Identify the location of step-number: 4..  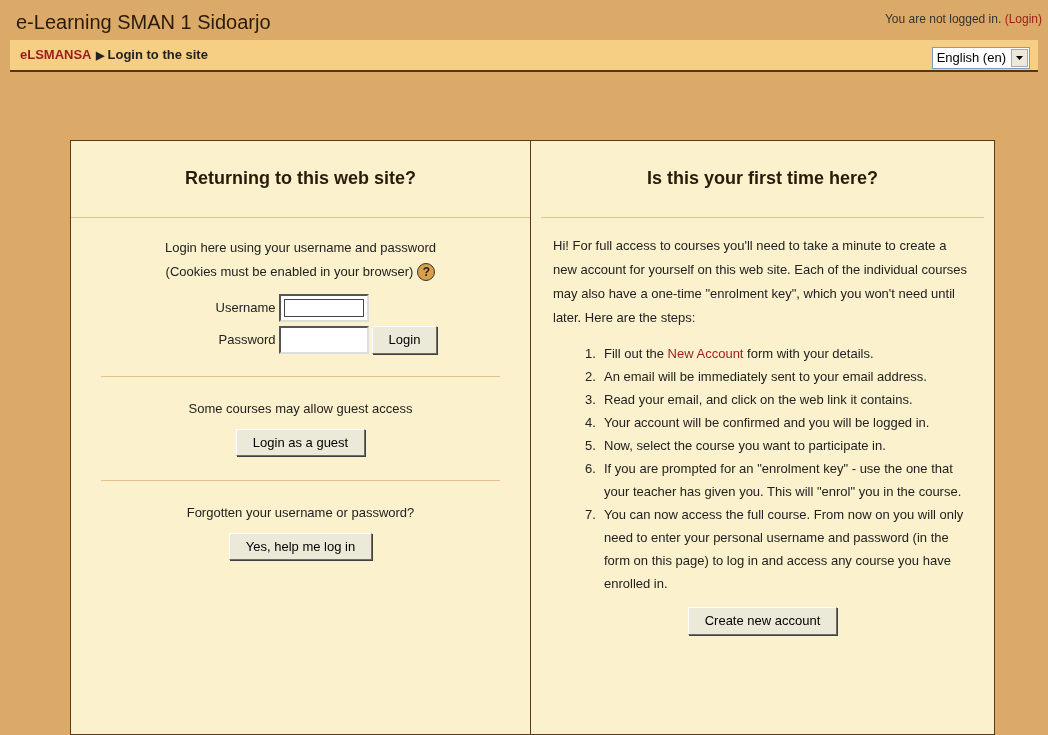
(591, 423).